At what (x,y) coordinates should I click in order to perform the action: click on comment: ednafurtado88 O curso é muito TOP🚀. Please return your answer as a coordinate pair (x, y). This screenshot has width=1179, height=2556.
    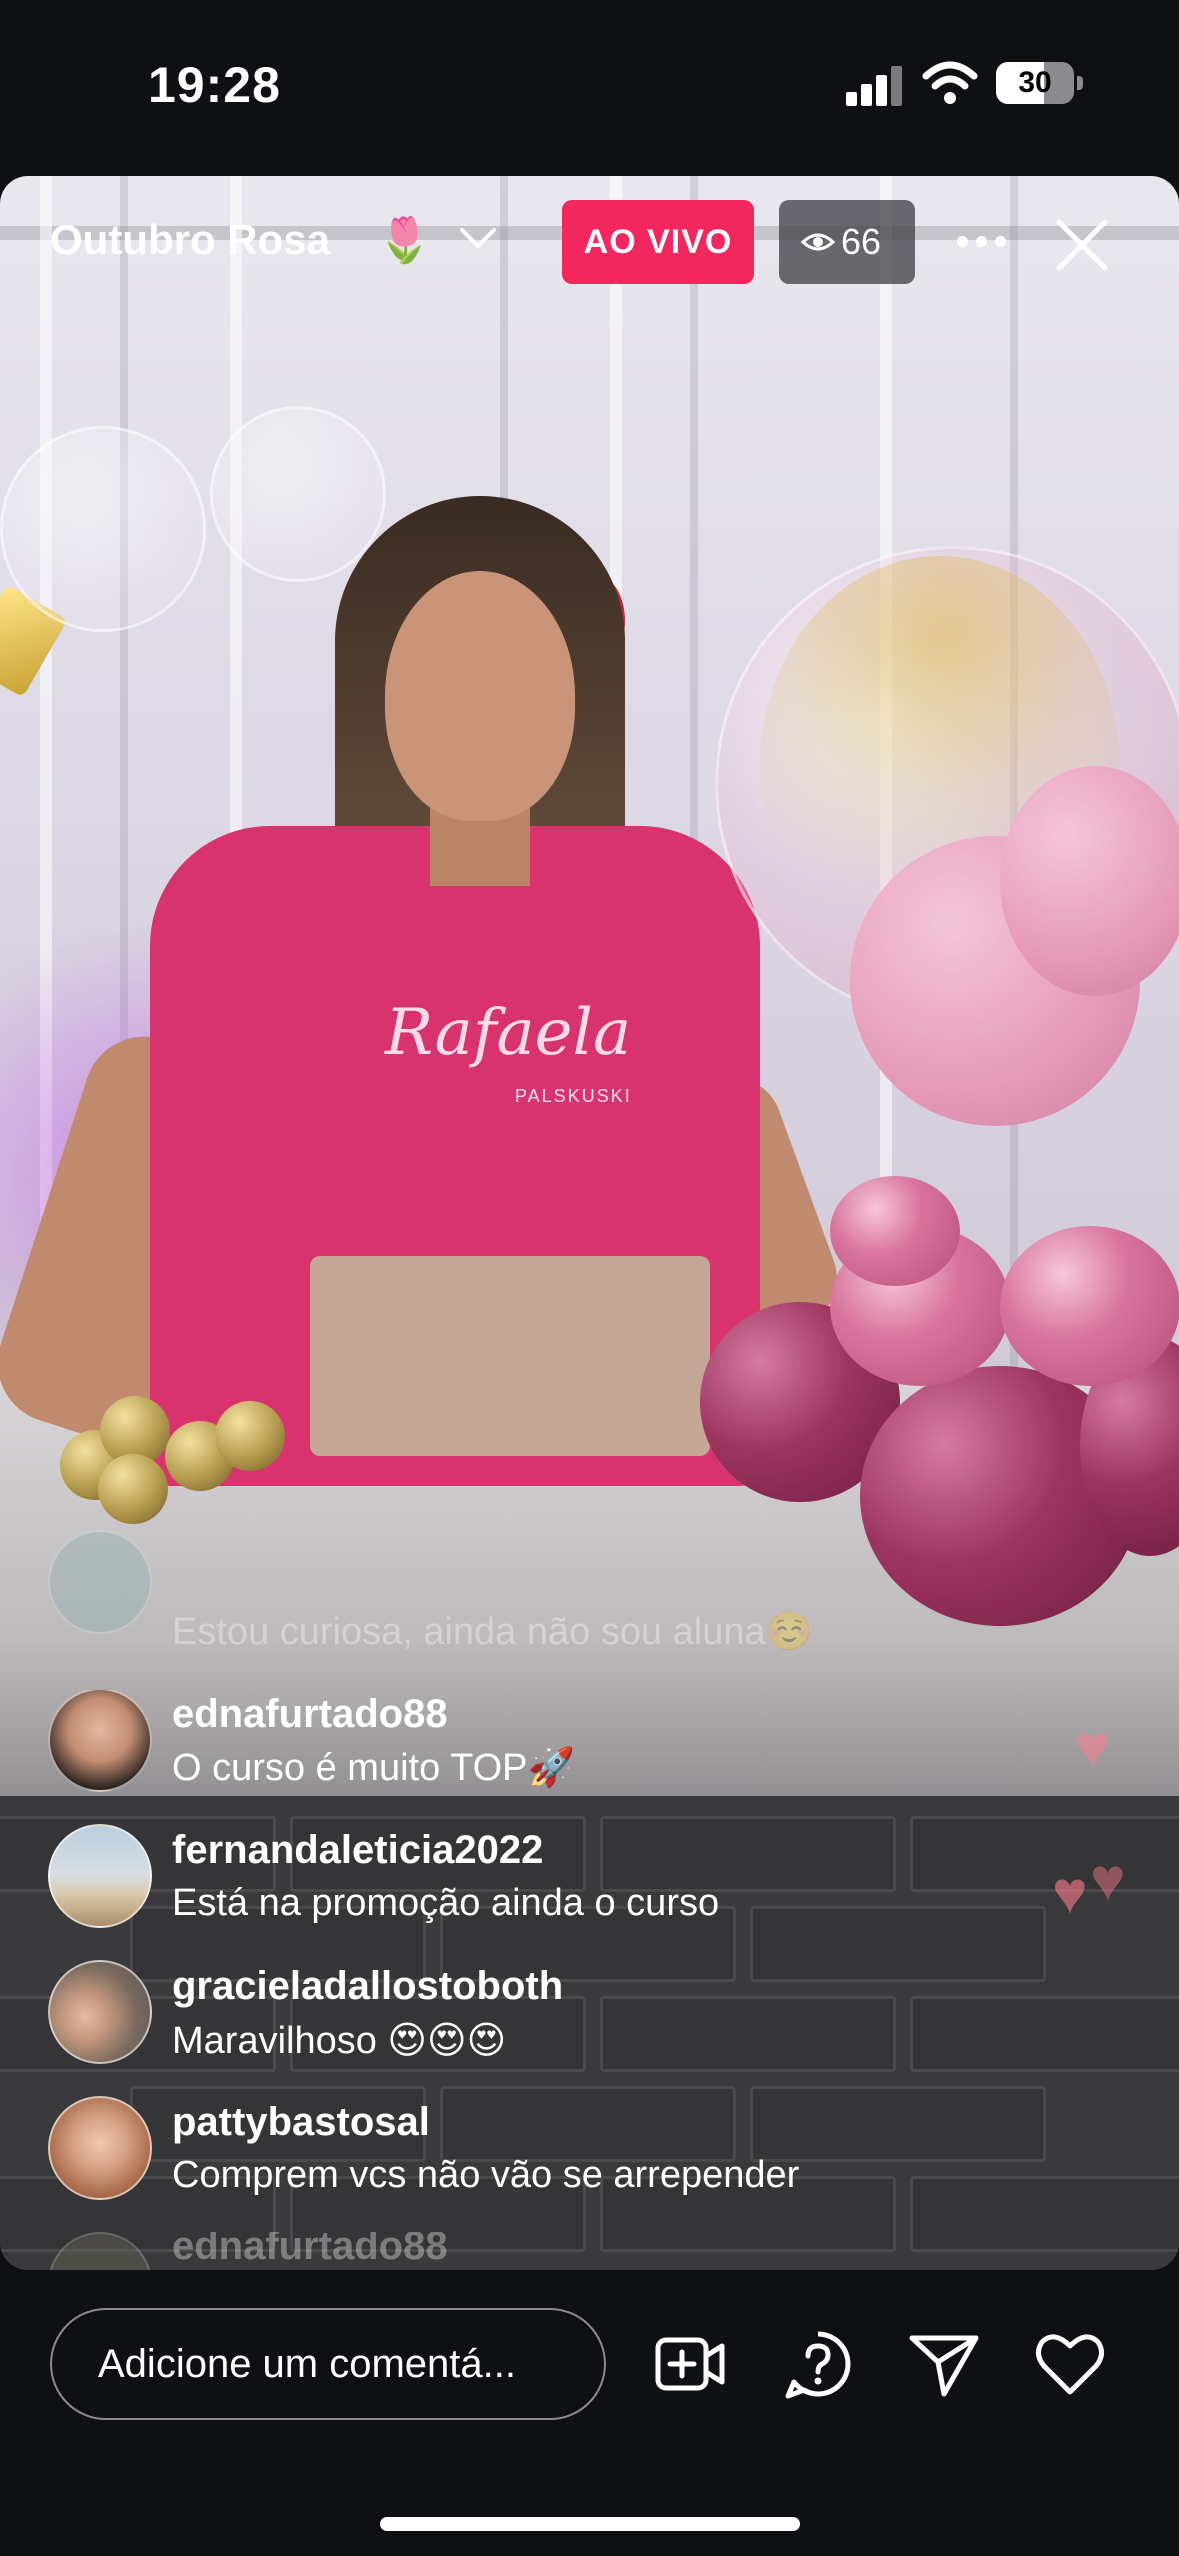
    Looking at the image, I should click on (498, 1748).